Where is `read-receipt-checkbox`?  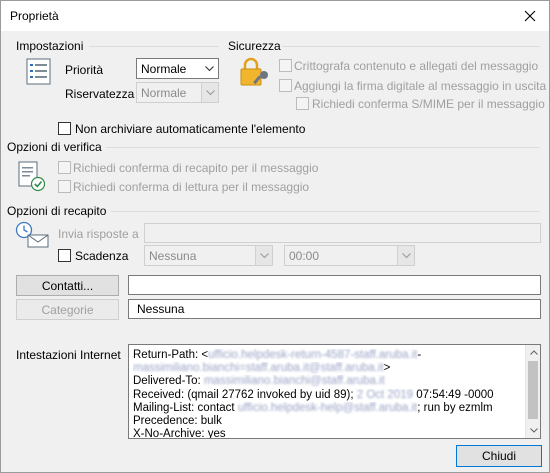
read-receipt-checkbox is located at coordinates (64, 186).